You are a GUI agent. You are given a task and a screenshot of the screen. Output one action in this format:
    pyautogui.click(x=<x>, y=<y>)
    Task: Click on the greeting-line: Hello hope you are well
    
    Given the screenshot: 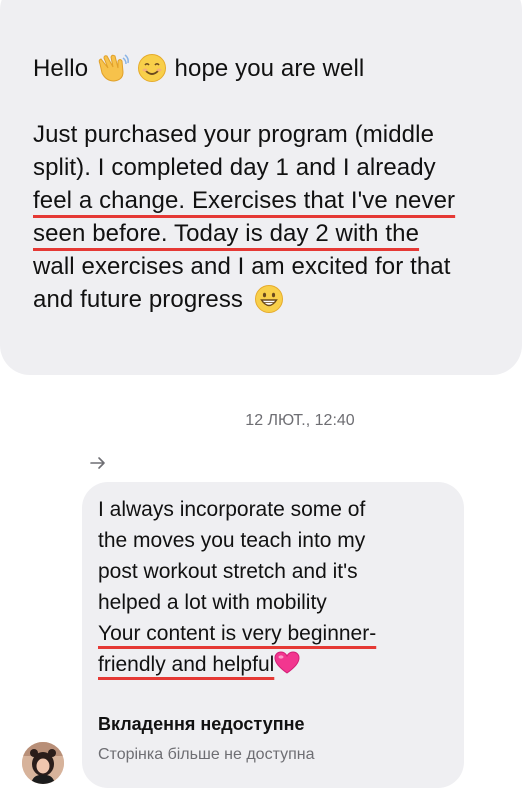 What is the action you would take?
    pyautogui.click(x=268, y=68)
    